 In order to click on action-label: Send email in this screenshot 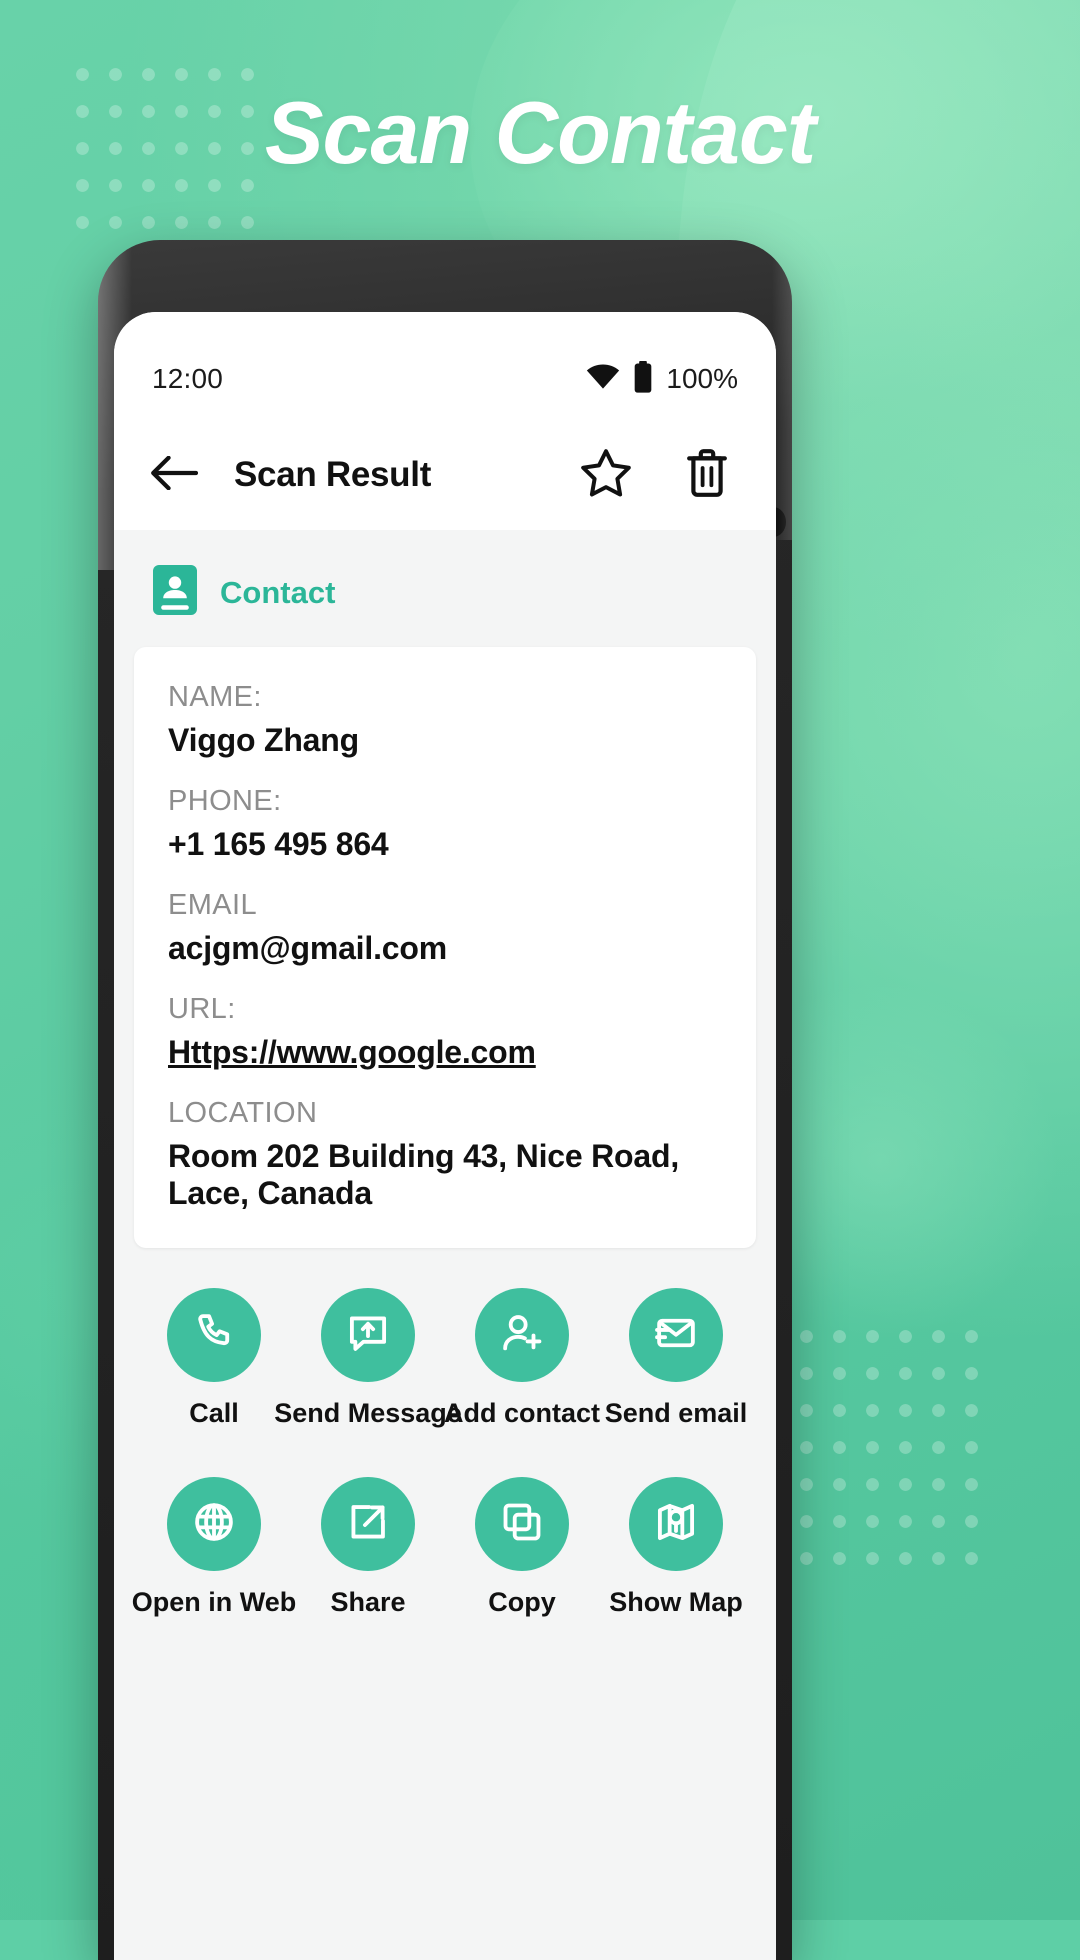, I will do `click(676, 1413)`.